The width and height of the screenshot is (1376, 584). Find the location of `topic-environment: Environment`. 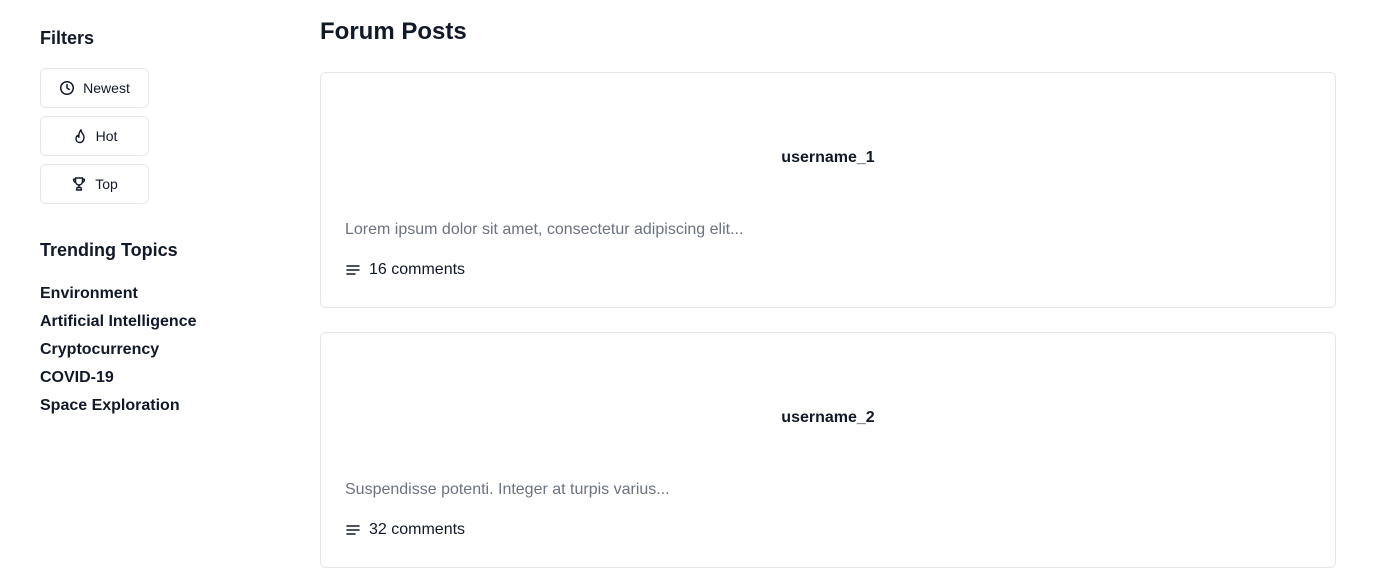

topic-environment: Environment is located at coordinates (160, 294).